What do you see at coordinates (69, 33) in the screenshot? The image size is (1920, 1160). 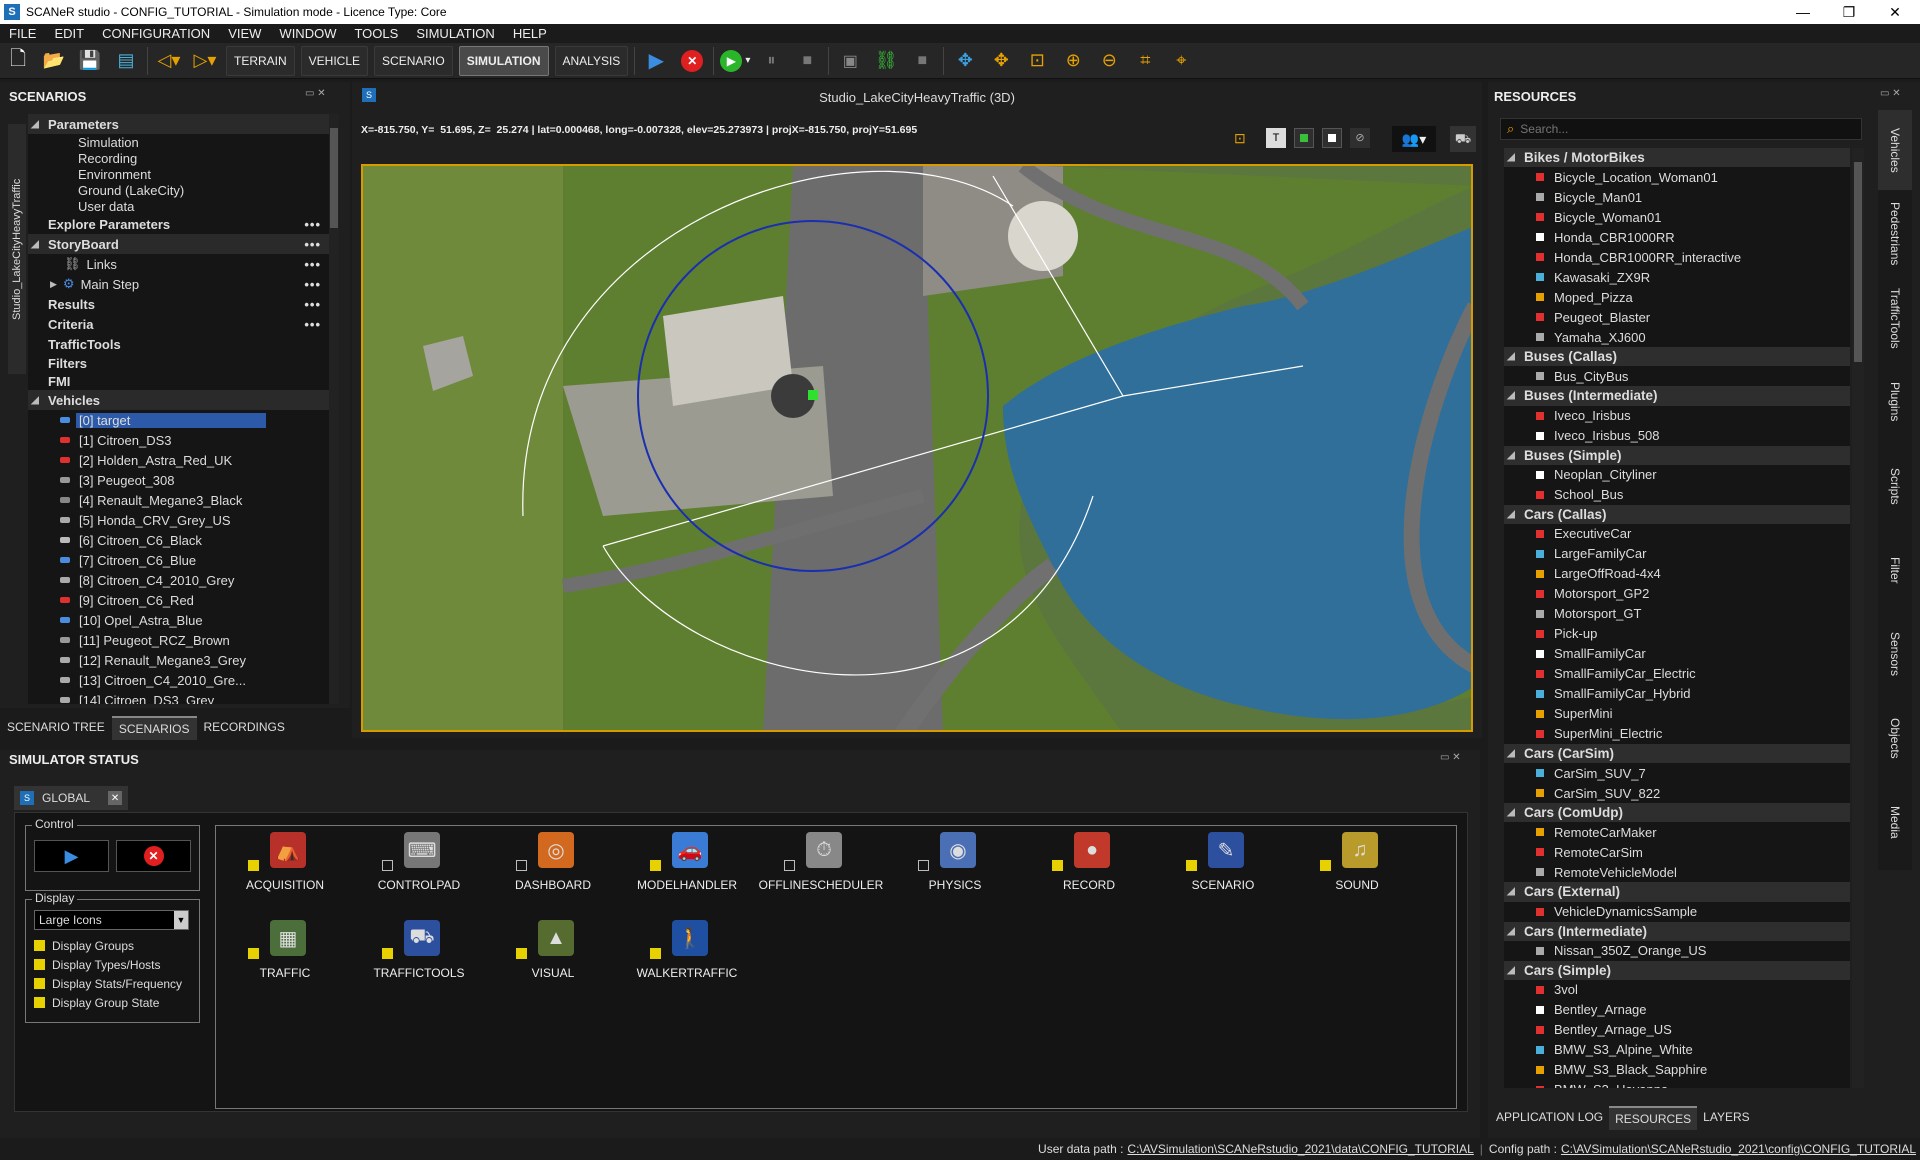 I see `menu-edit: EDIT` at bounding box center [69, 33].